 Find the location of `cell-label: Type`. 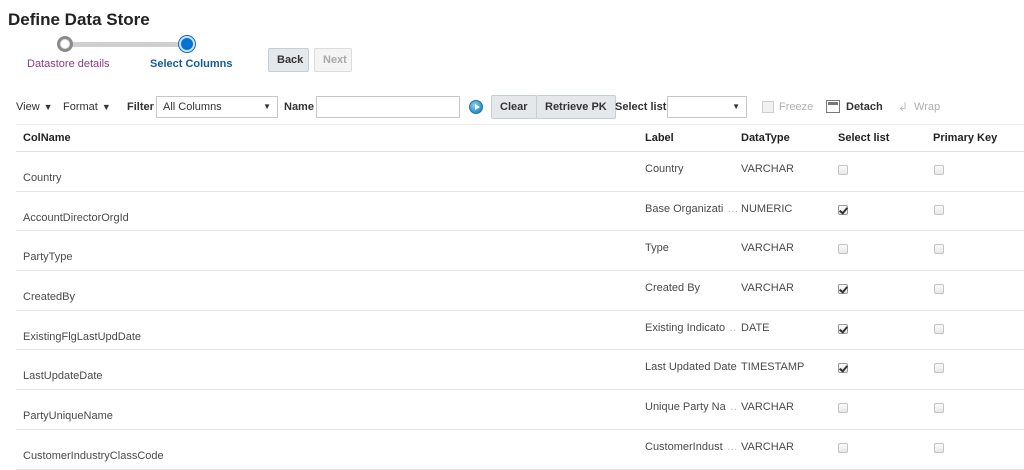

cell-label: Type is located at coordinates (657, 248).